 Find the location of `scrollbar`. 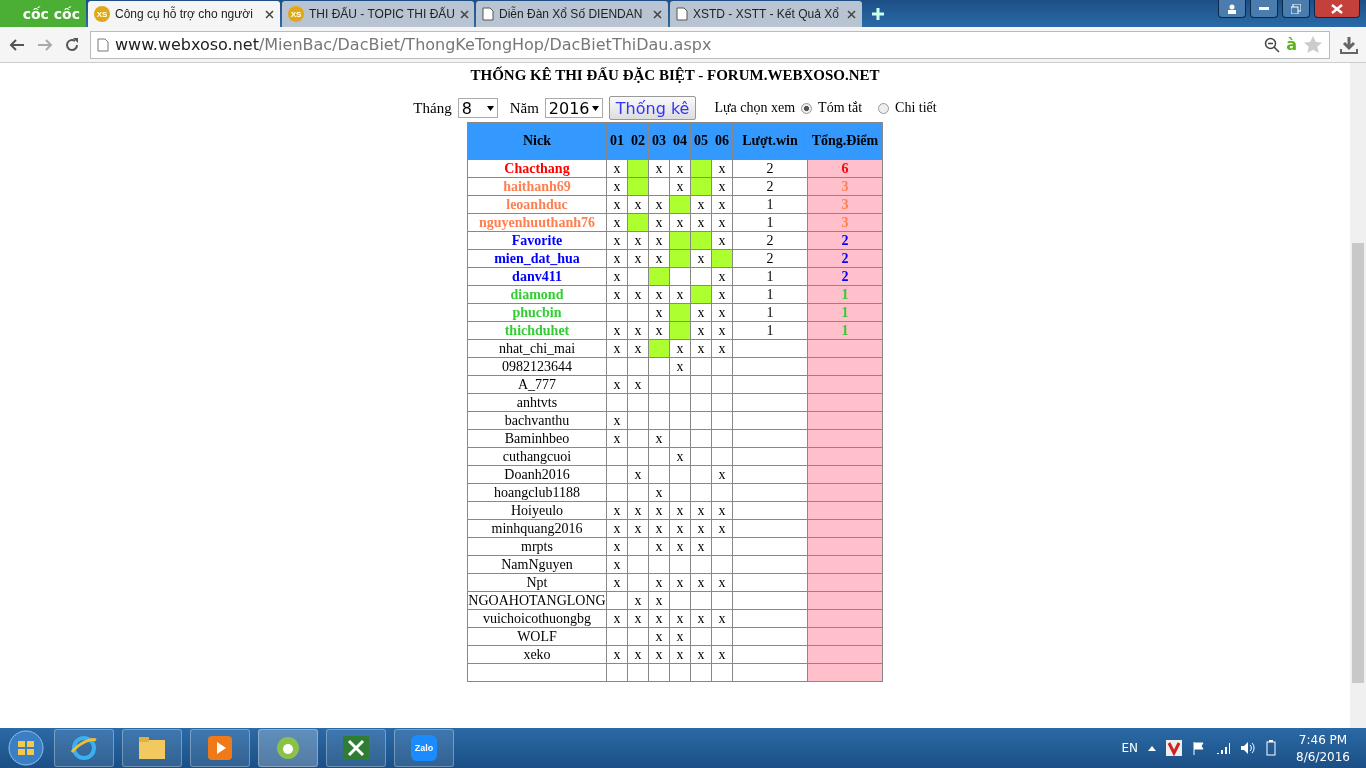

scrollbar is located at coordinates (1358, 395).